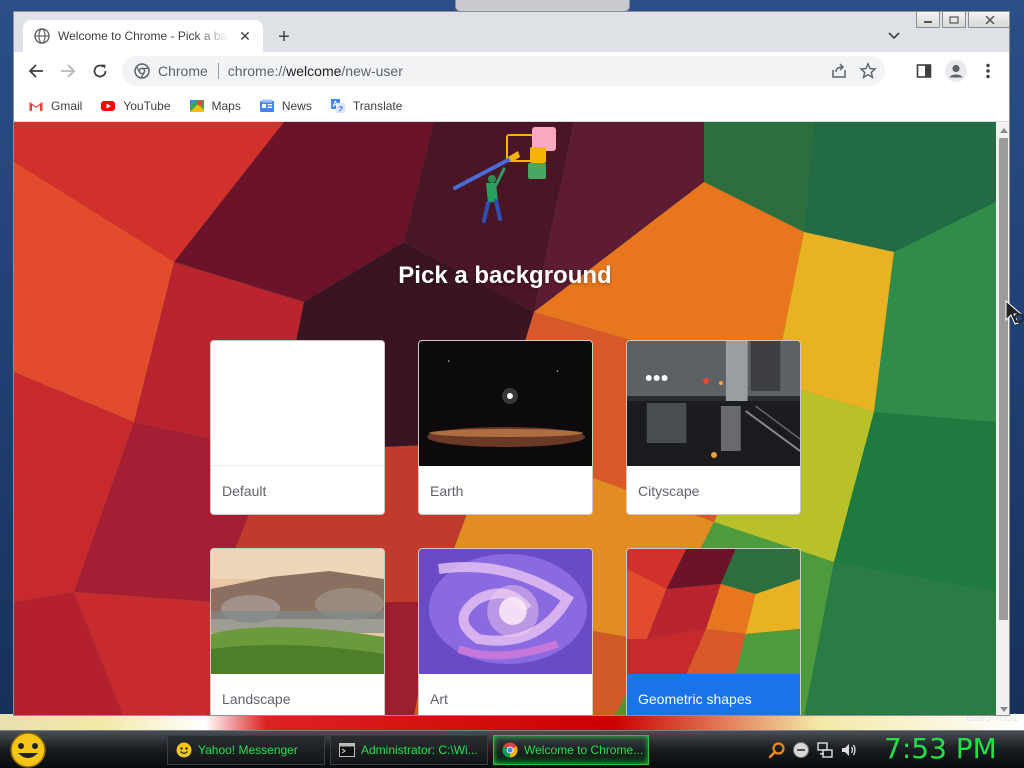  I want to click on network-tray-icon, so click(825, 750).